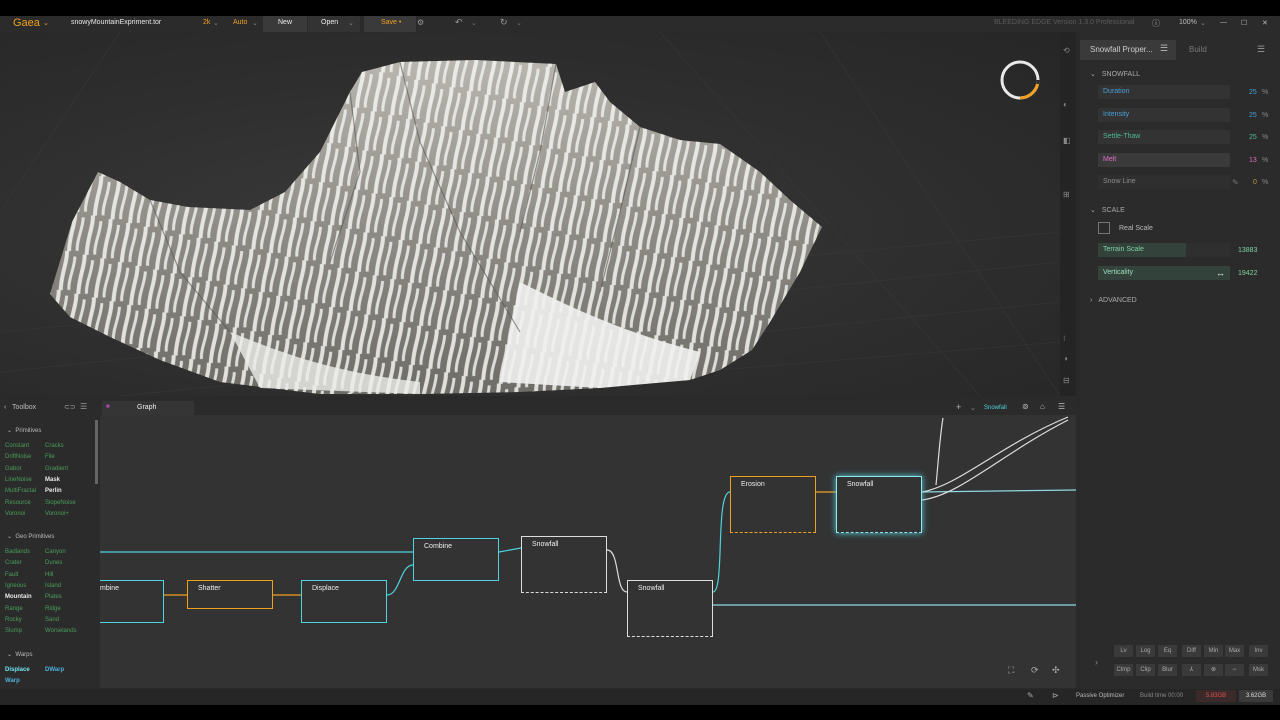 The width and height of the screenshot is (1280, 720). What do you see at coordinates (1164, 137) in the screenshot?
I see `settle-thaw-field: Settle-Thaw` at bounding box center [1164, 137].